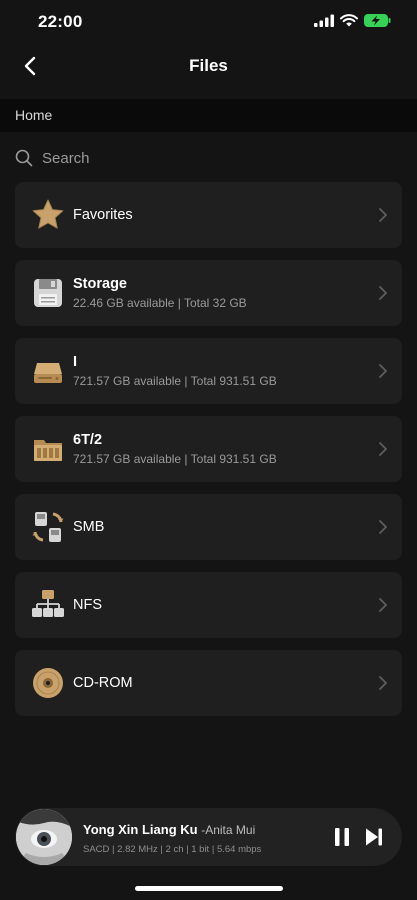 This screenshot has width=417, height=900. I want to click on album-art-image, so click(44, 837).